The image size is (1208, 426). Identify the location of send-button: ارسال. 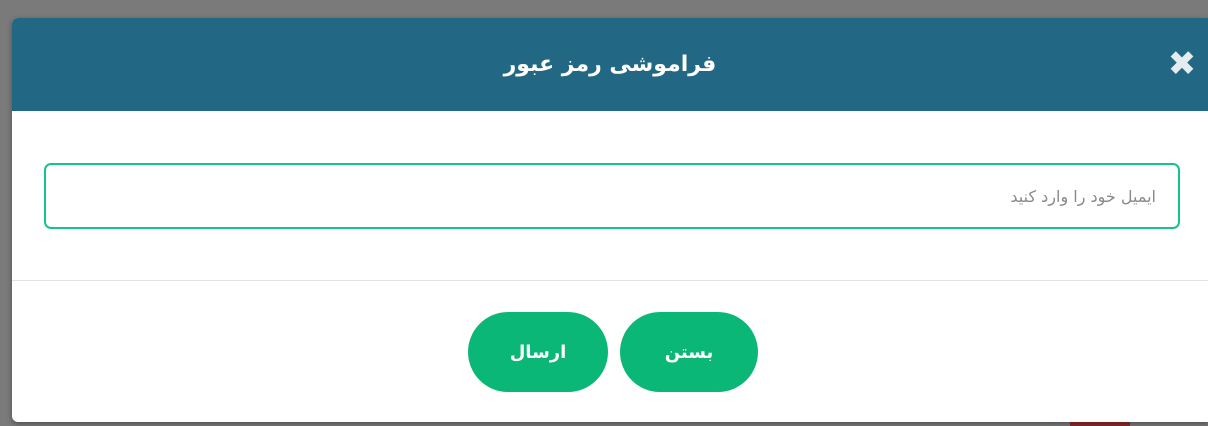
(538, 352).